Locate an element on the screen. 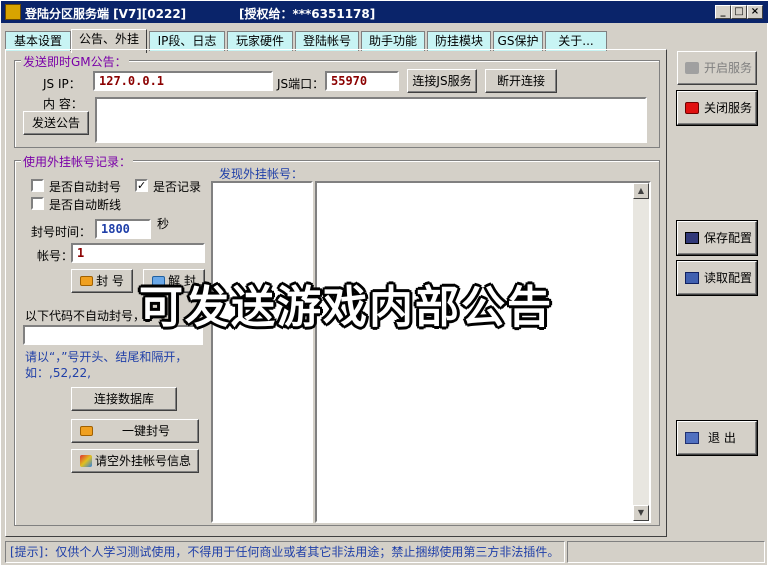 The width and height of the screenshot is (768, 566). load-config-button: 读取配置 is located at coordinates (717, 278).